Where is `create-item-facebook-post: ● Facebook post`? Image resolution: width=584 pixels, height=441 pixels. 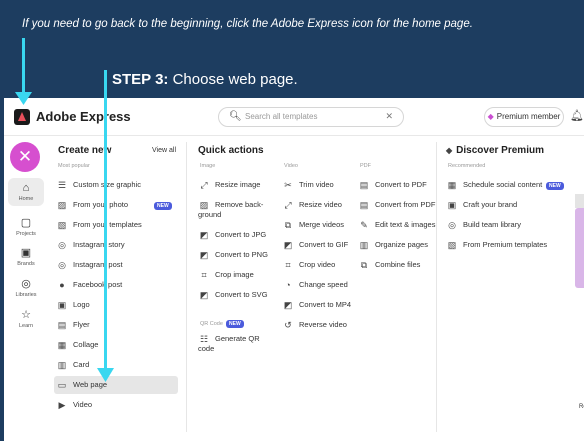
create-item-facebook-post: ● Facebook post is located at coordinates (89, 285).